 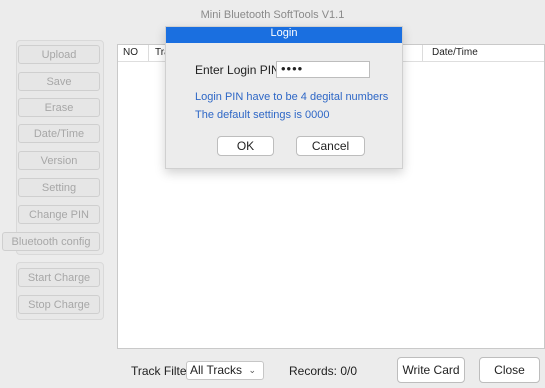 I want to click on date-time-button: Date/Time, so click(x=59, y=133).